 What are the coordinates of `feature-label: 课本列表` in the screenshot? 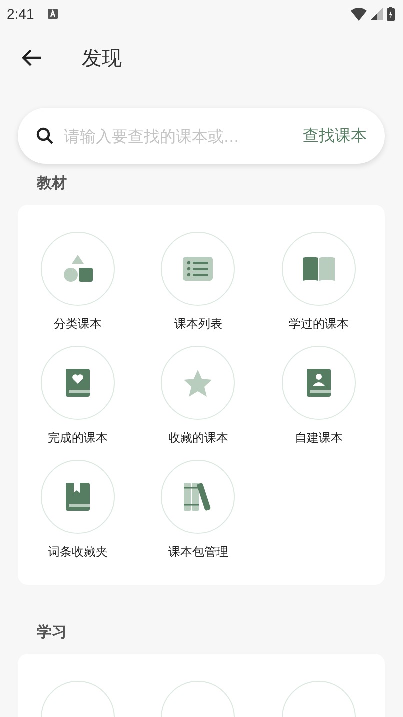 It's located at (198, 324).